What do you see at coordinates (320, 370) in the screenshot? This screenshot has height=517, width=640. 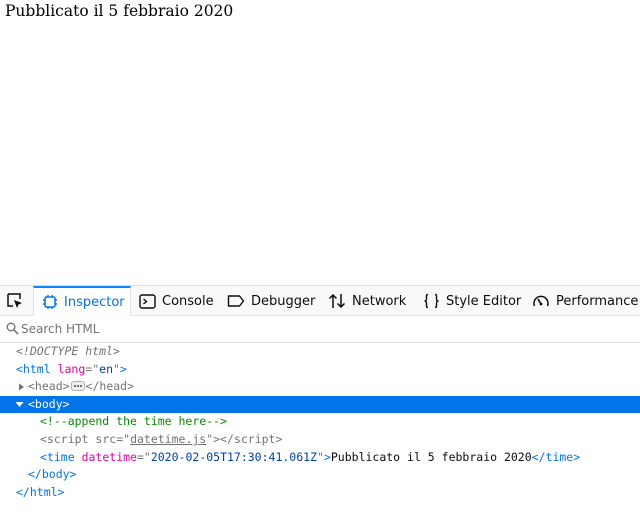 I see `tree-node-html: <html lang="en">` at bounding box center [320, 370].